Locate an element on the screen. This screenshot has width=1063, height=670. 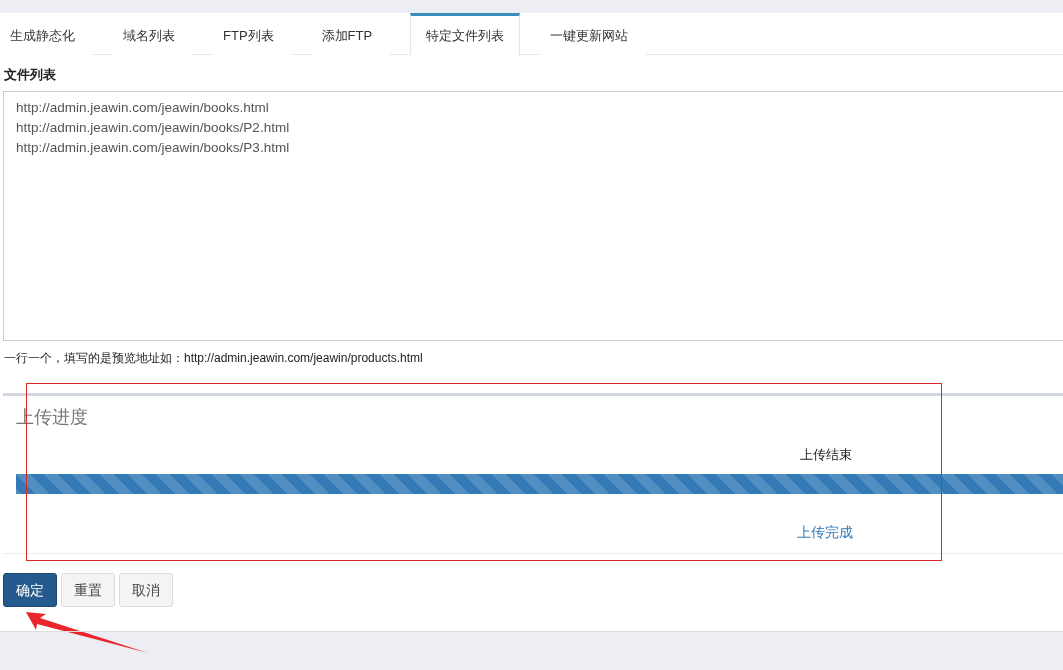
tab: 特定文件列表 is located at coordinates (465, 34).